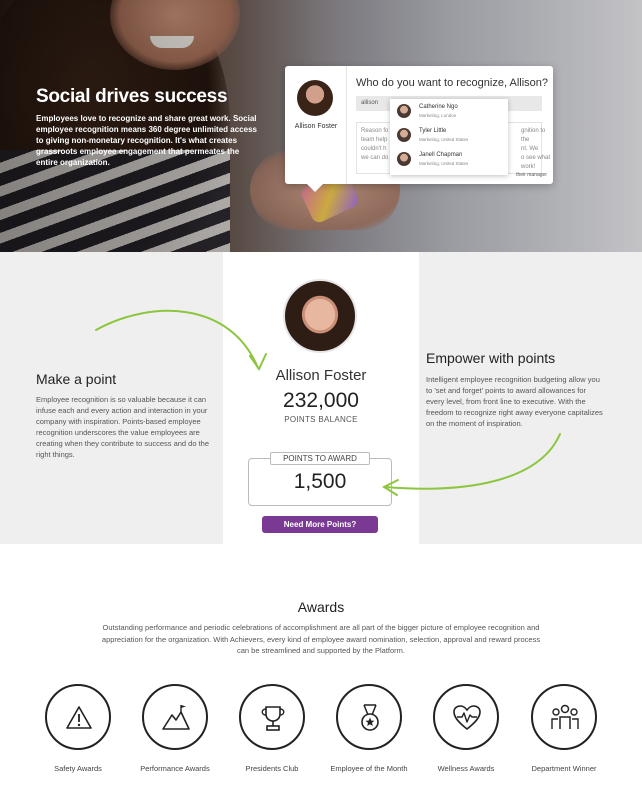 The width and height of the screenshot is (642, 786). What do you see at coordinates (321, 375) in the screenshot?
I see `profile-name: Allison Foster` at bounding box center [321, 375].